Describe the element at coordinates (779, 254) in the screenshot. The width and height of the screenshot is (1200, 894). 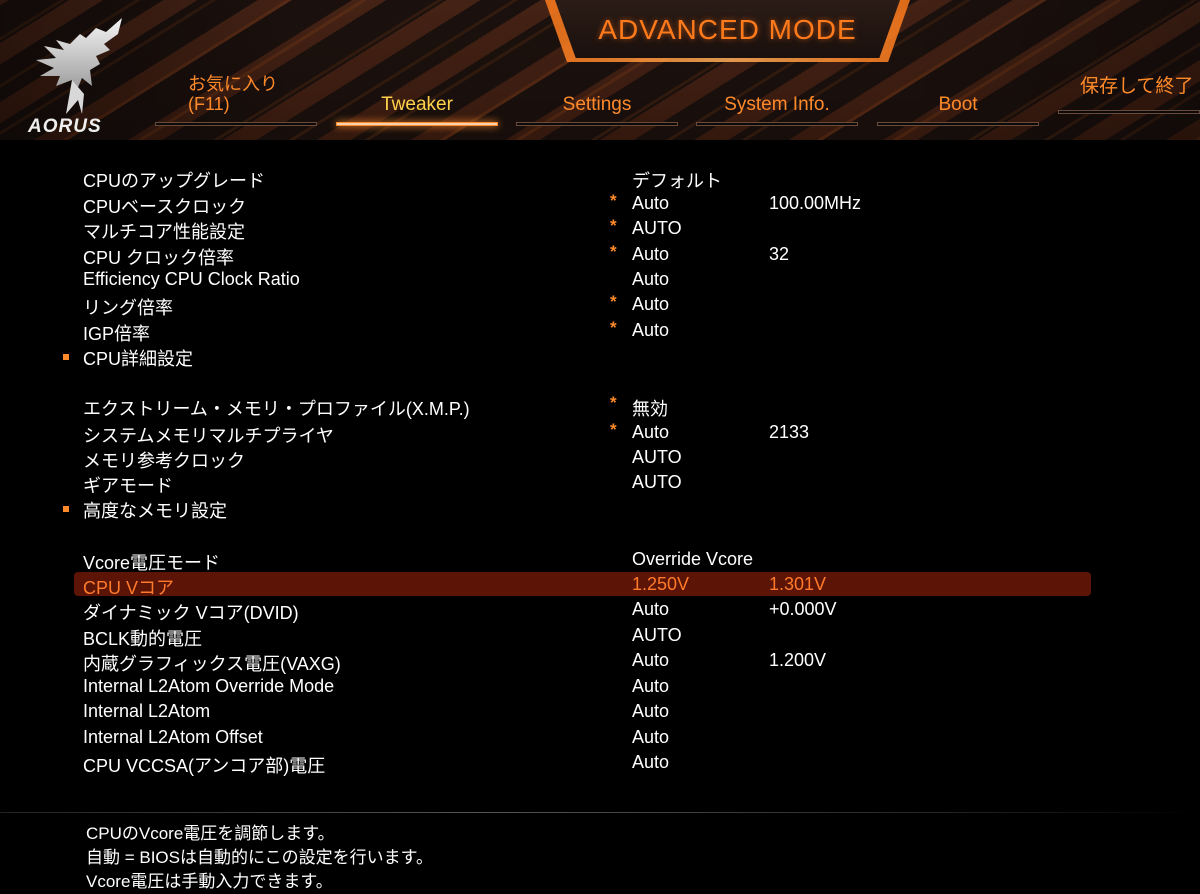
I see `setting-current-value: 32` at that location.